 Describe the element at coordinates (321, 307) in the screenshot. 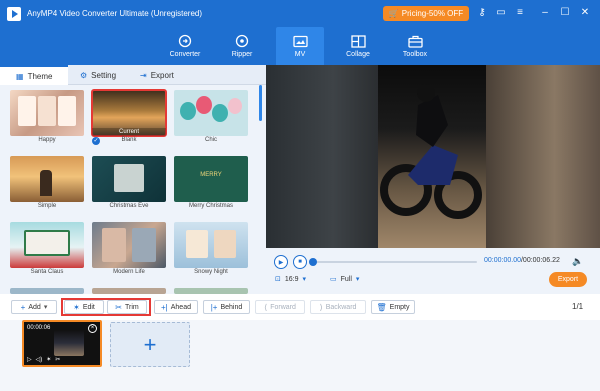

I see `backward-icon: ⟩` at that location.